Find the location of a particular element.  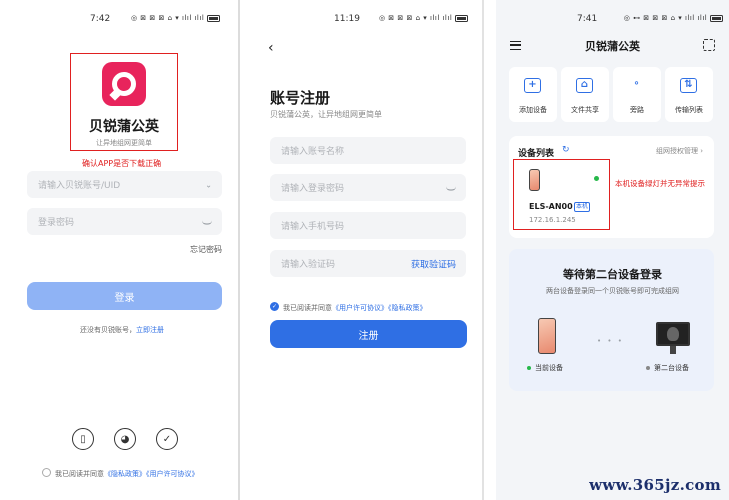

password-input: 请输入登录密码 is located at coordinates (368, 187).